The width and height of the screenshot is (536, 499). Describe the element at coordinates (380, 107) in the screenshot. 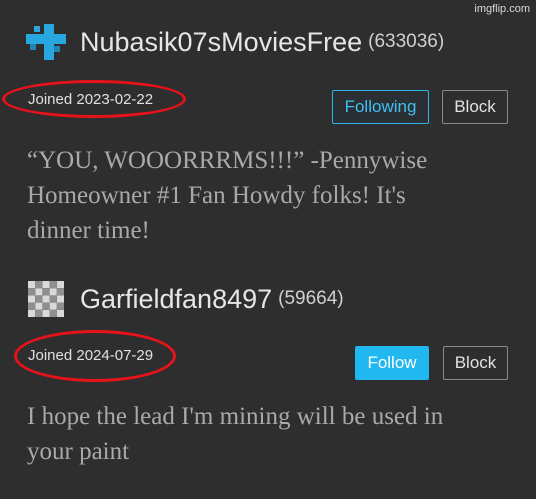

I see `following-button: Following` at that location.